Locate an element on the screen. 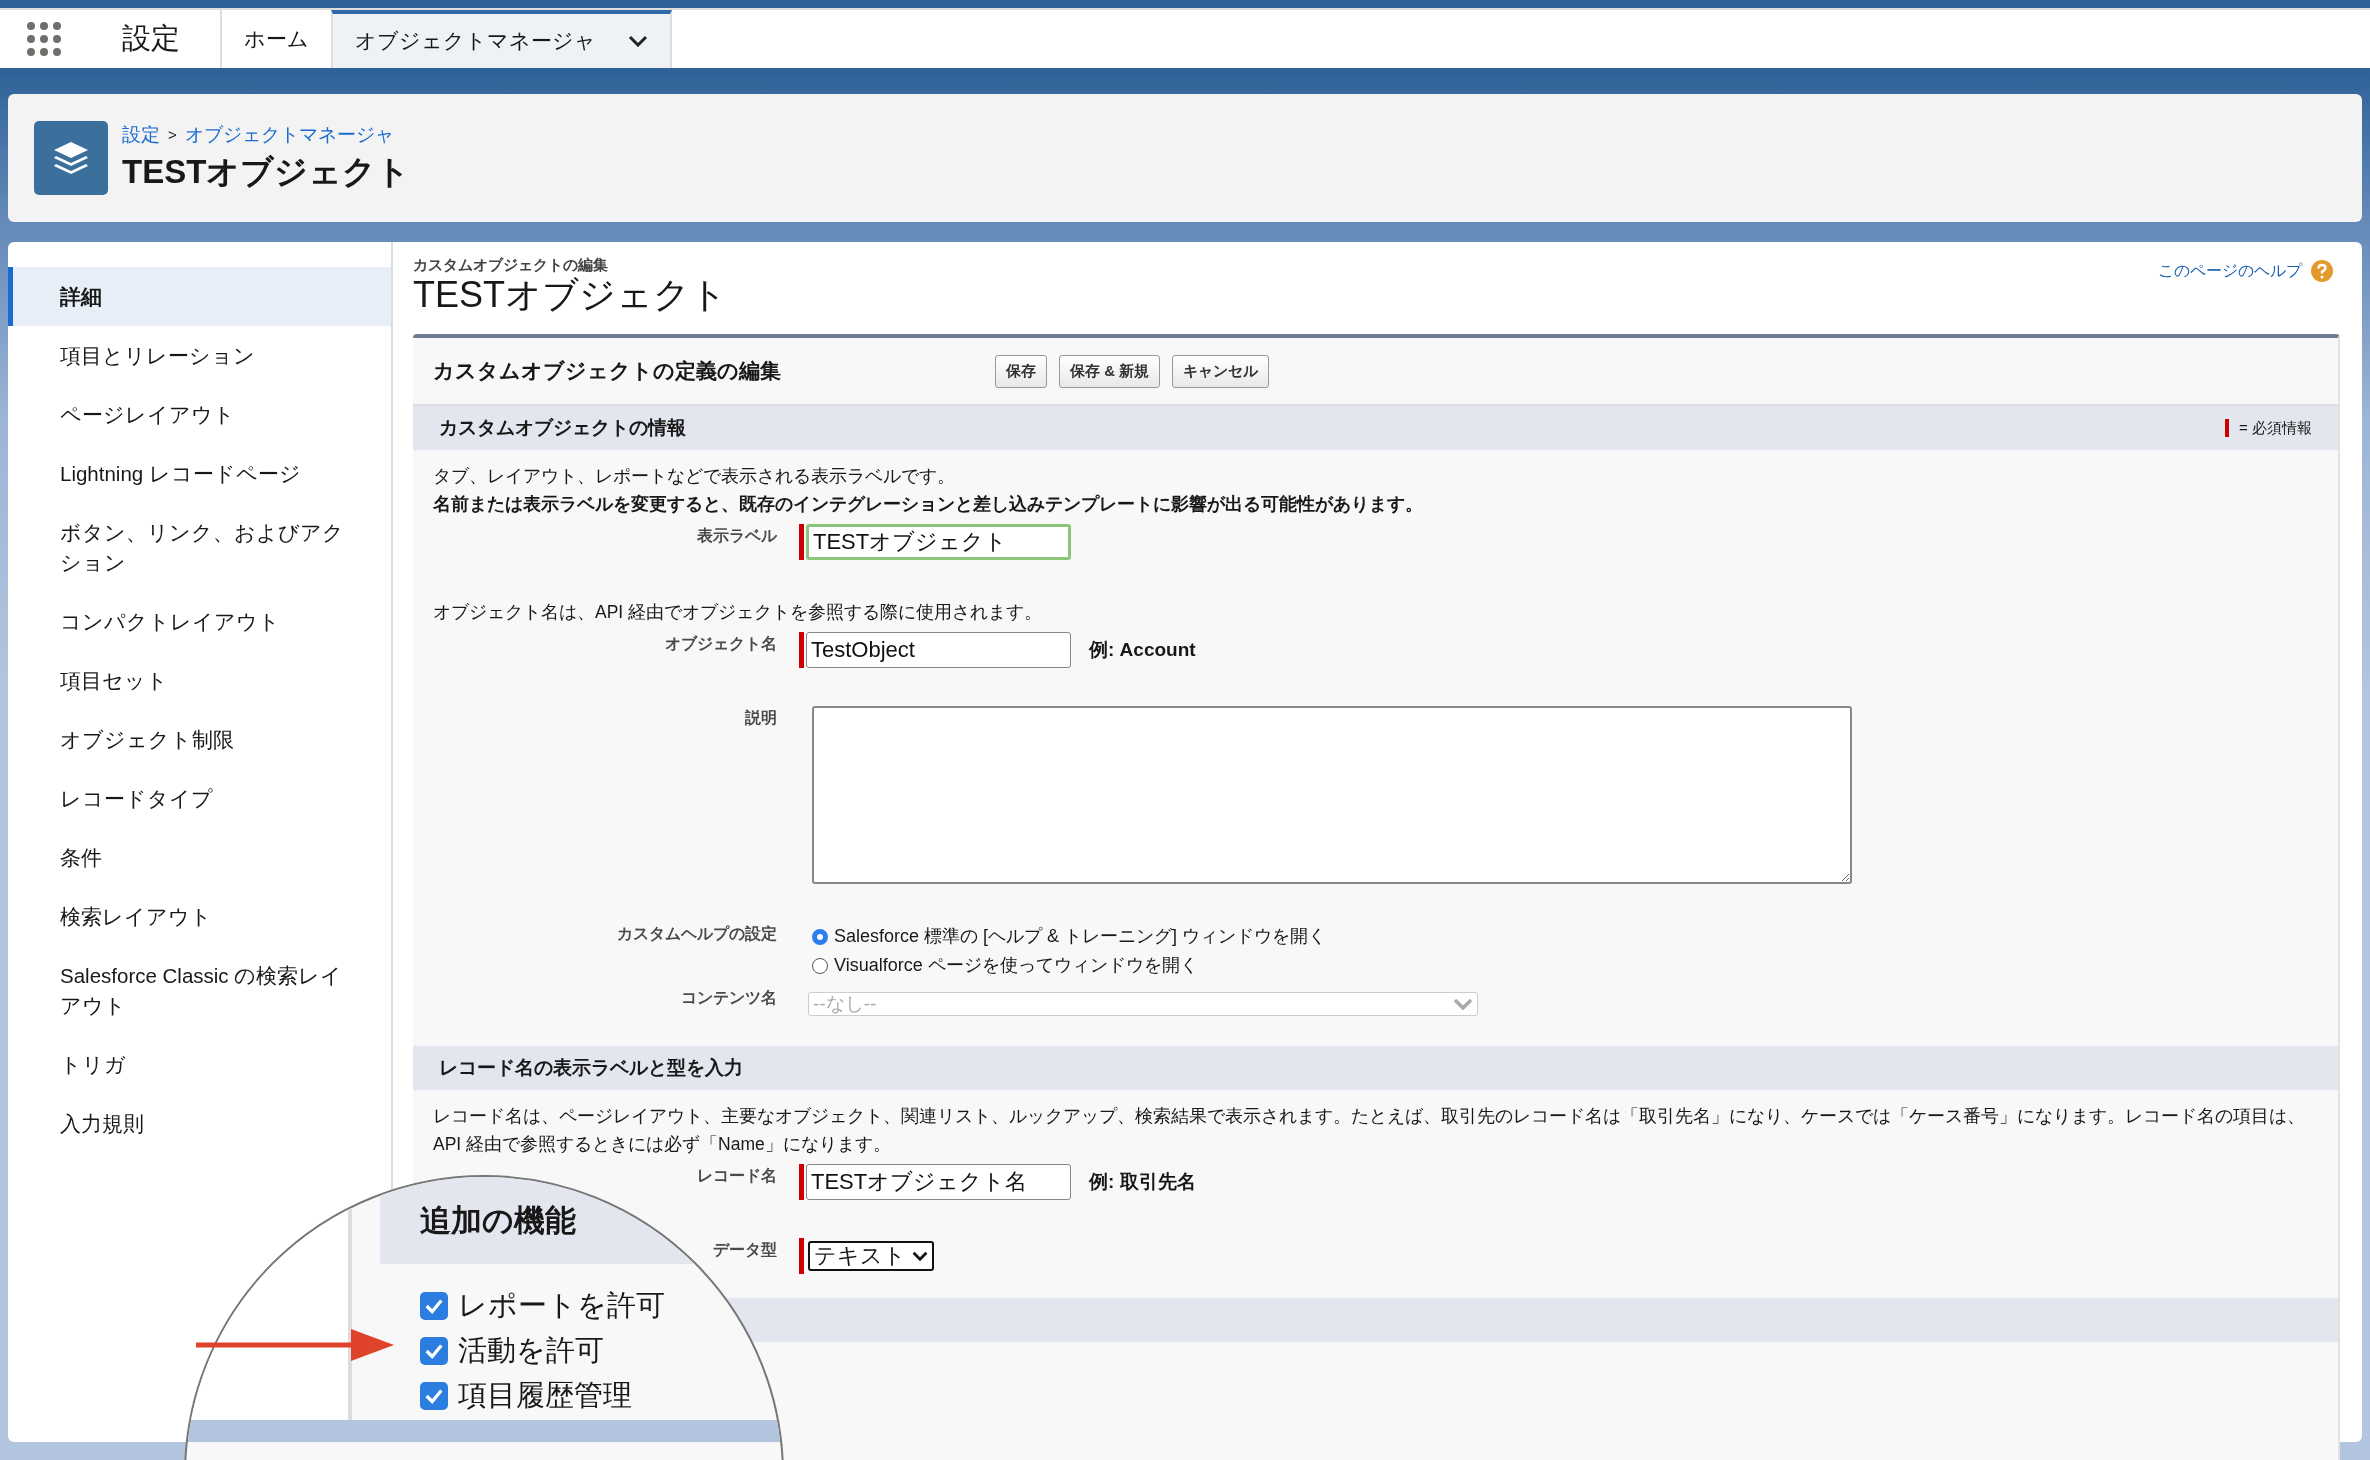 This screenshot has height=1460, width=2370. app-title: 設定 is located at coordinates (151, 38).